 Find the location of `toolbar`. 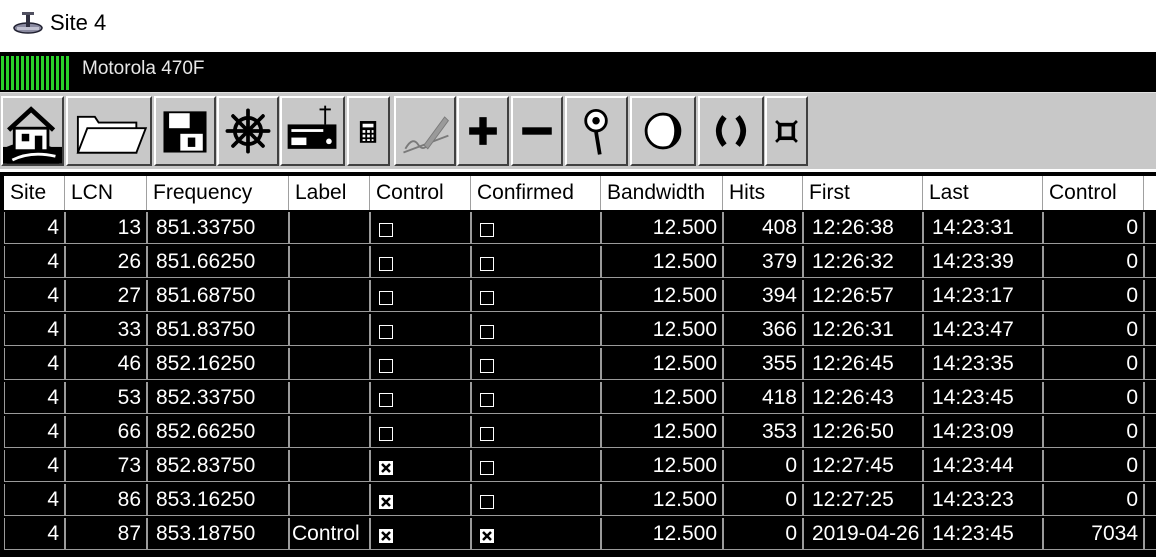

toolbar is located at coordinates (578, 130).